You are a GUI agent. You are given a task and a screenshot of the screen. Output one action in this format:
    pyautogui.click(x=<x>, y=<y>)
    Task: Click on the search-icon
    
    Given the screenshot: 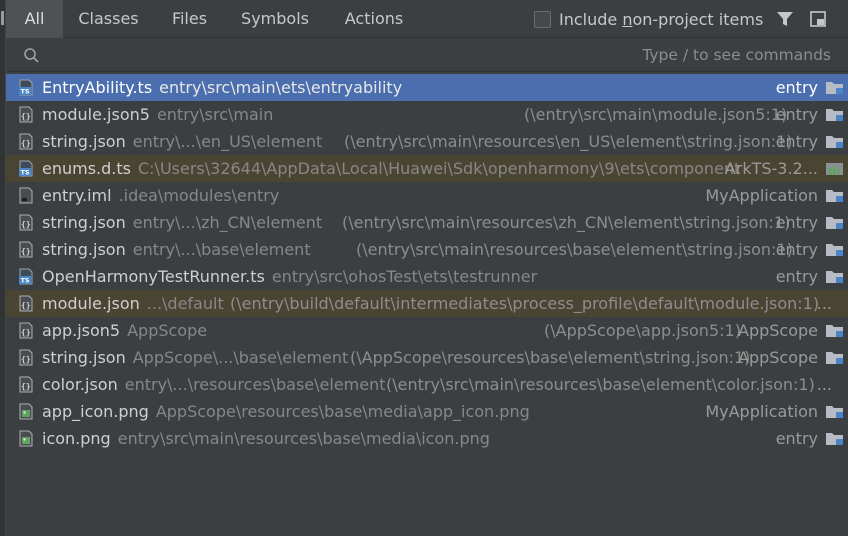 What is the action you would take?
    pyautogui.click(x=31, y=55)
    